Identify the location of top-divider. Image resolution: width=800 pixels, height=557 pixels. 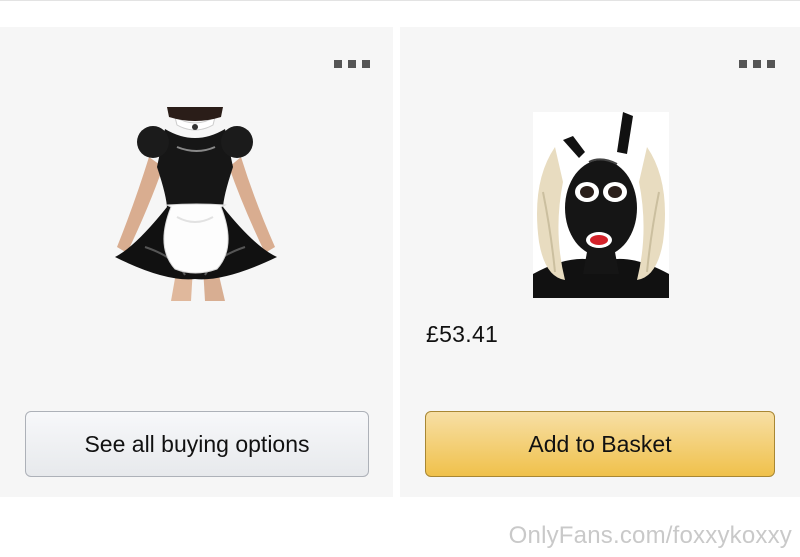
(400, 0).